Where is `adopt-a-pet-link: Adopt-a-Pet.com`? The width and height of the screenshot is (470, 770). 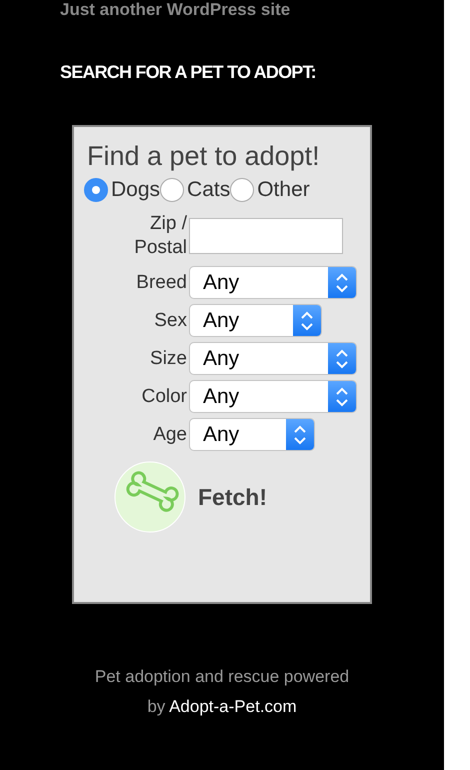
adopt-a-pet-link: Adopt-a-Pet.com is located at coordinates (233, 706).